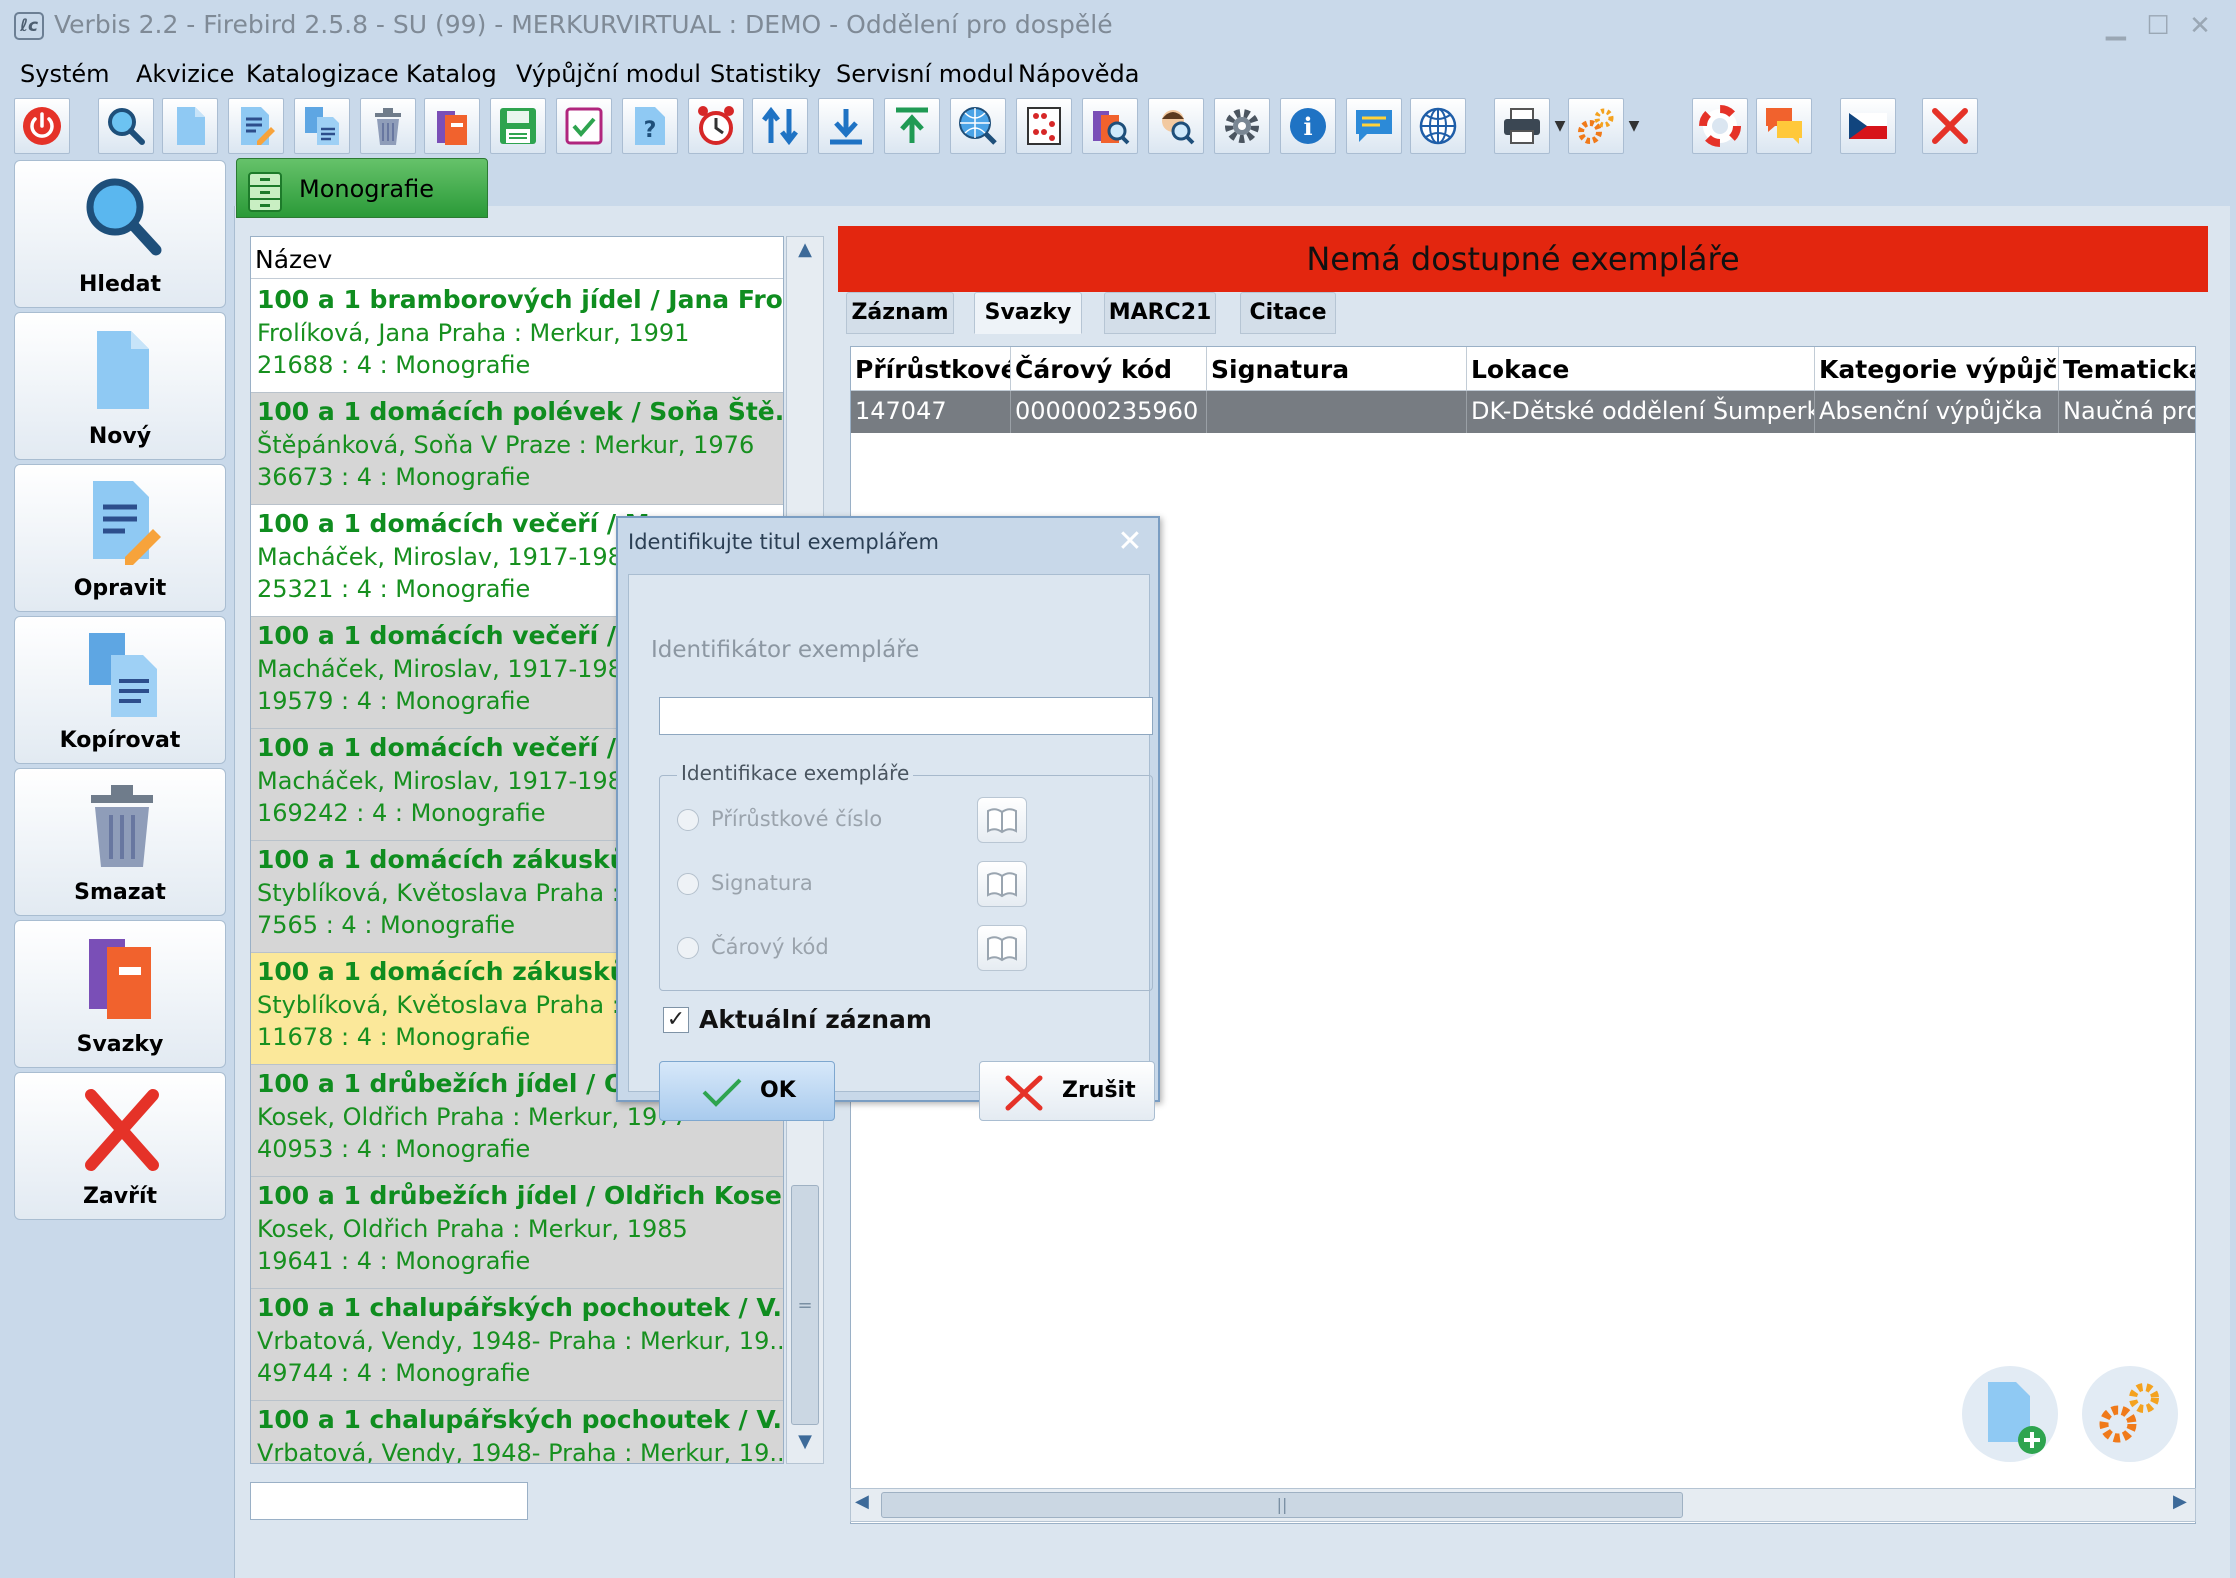 Image resolution: width=2236 pixels, height=1578 pixels. I want to click on dialog-close-icon: ✕, so click(1130, 542).